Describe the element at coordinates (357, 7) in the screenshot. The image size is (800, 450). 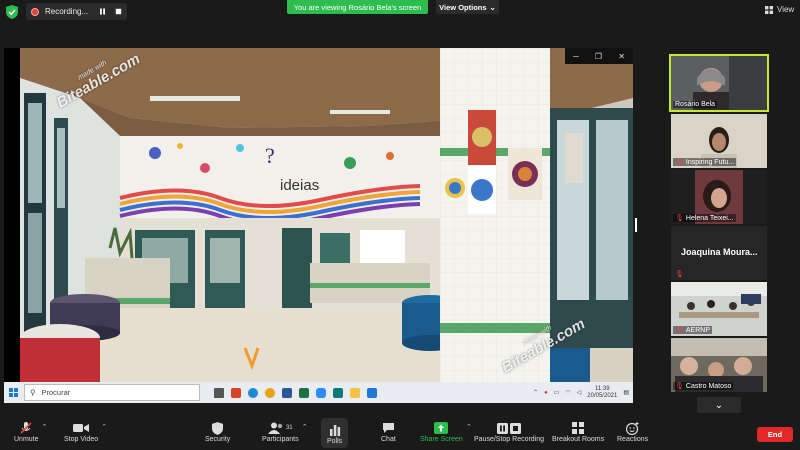
I see `viewing-banner: You are viewing Rosário Bela's screen` at that location.